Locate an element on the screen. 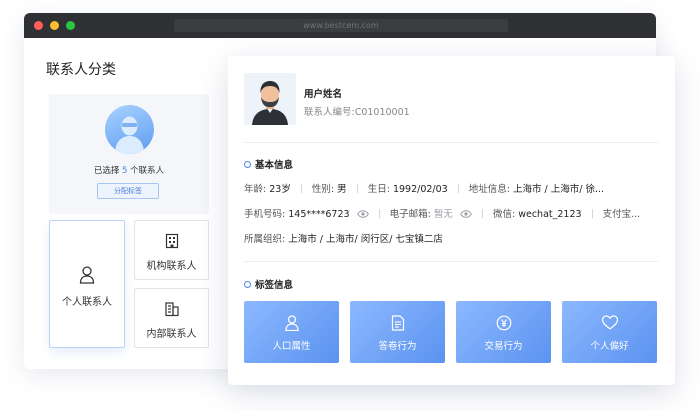  basic-info-heading: 基本信息 is located at coordinates (268, 164).